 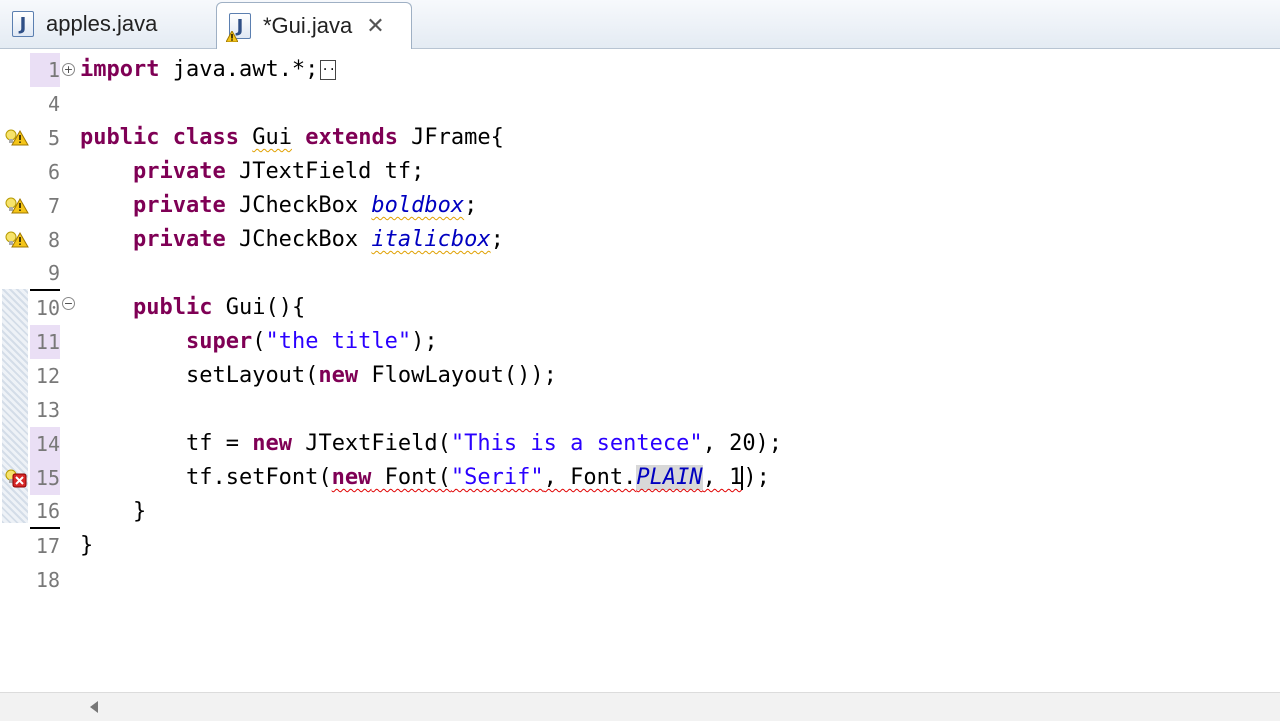 What do you see at coordinates (47, 546) in the screenshot?
I see `line-number: 17` at bounding box center [47, 546].